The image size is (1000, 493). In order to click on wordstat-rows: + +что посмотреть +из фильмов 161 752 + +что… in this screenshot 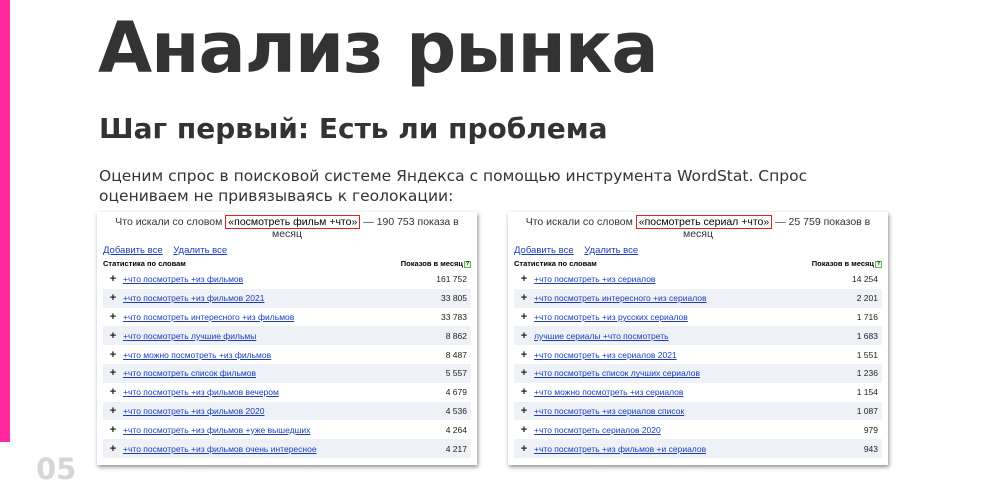, I will do `click(287, 364)`.